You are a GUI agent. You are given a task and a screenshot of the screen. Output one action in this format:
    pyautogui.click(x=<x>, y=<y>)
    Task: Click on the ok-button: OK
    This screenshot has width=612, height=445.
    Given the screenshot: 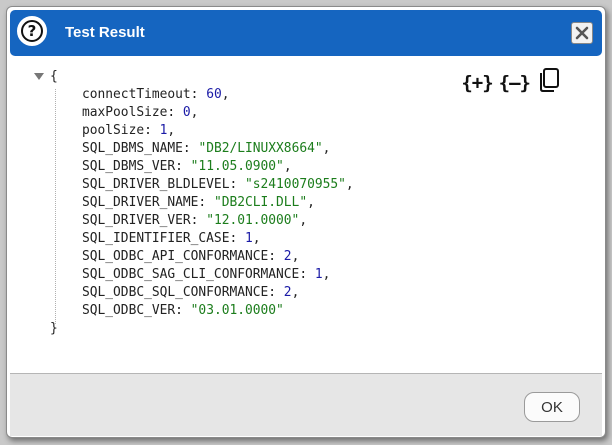 What is the action you would take?
    pyautogui.click(x=552, y=407)
    